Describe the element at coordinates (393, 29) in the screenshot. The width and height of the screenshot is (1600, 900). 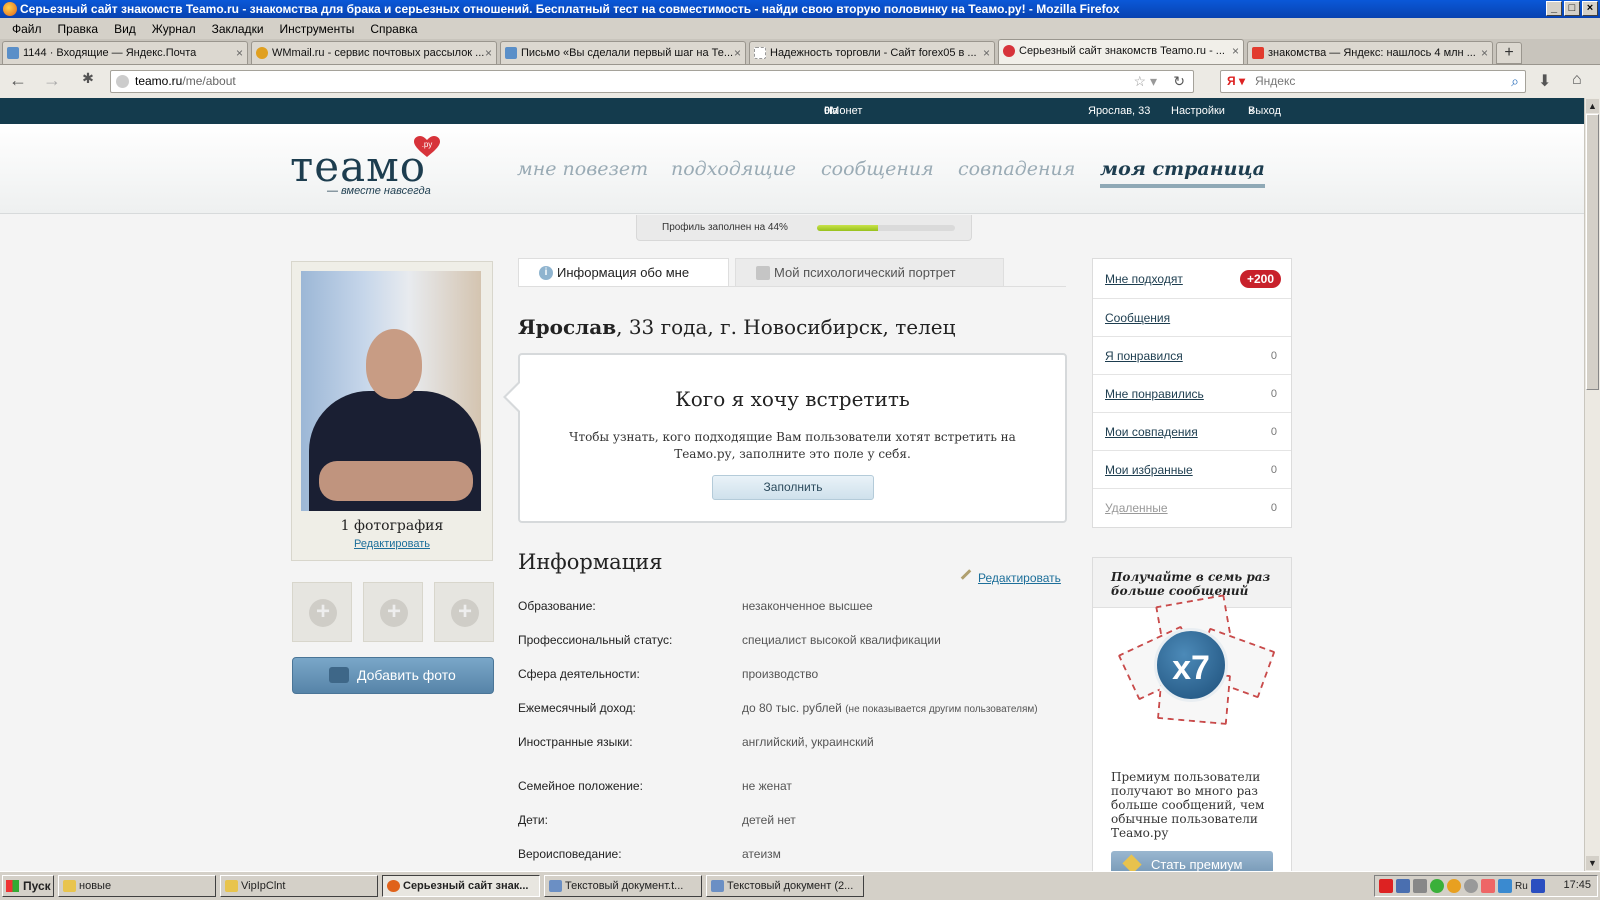
I see `menu-help: Справка` at that location.